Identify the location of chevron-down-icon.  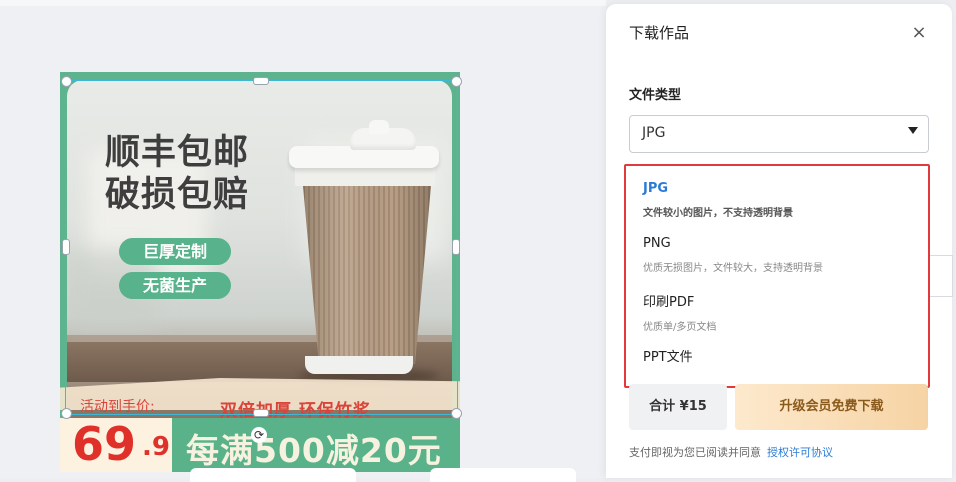
(913, 130).